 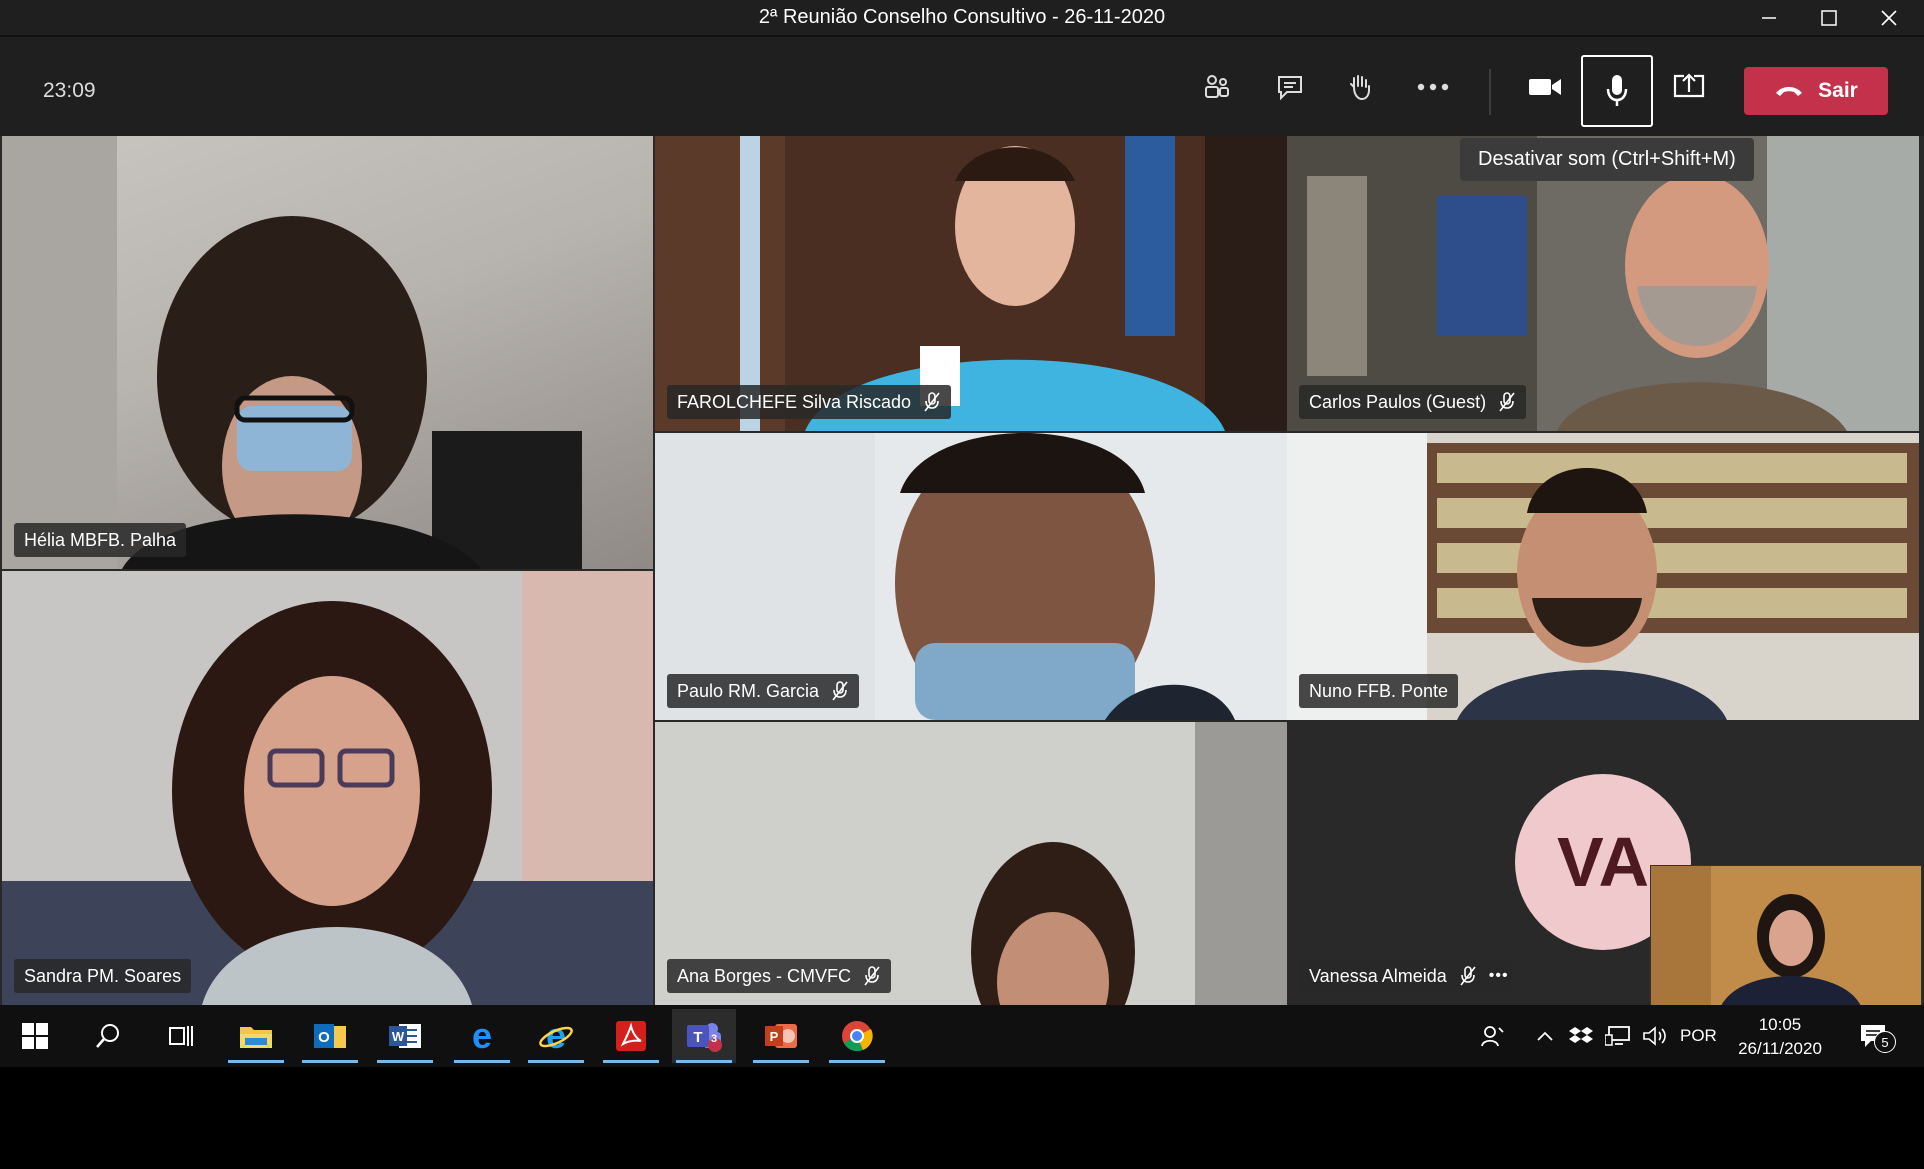 I want to click on network-icon, so click(x=1617, y=1036).